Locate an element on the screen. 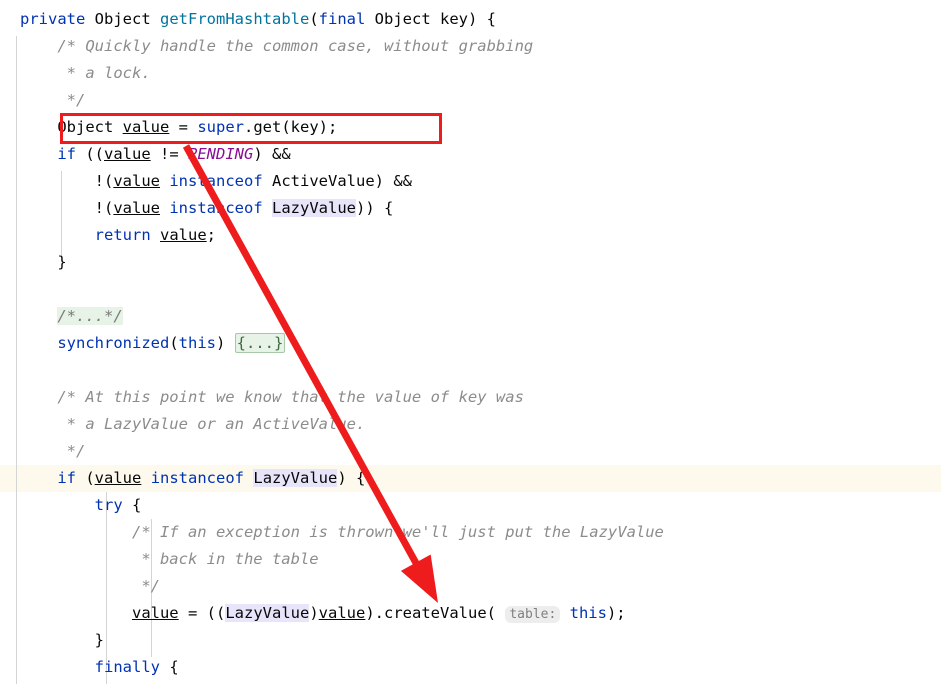  code-line: * a lock. is located at coordinates (470, 73).